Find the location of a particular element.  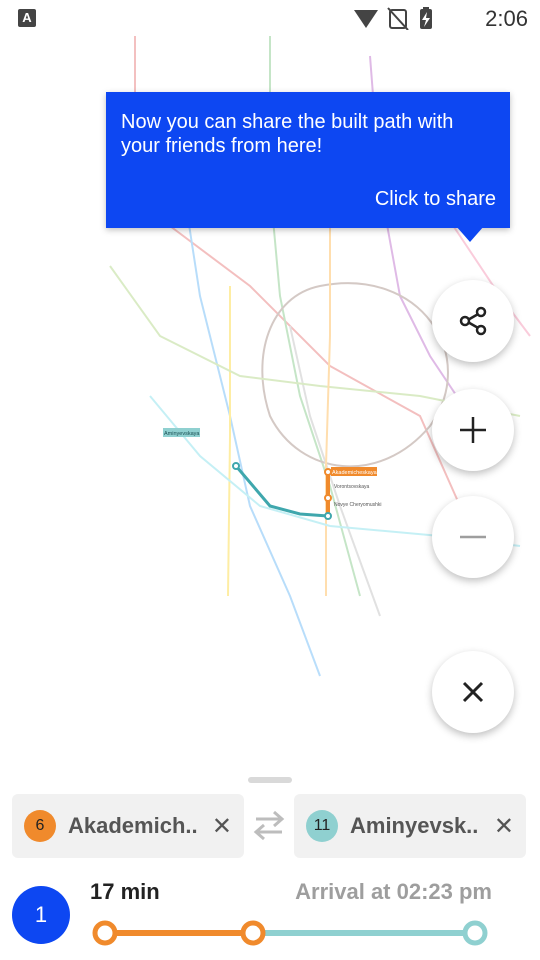

zoom-out-button is located at coordinates (473, 537).